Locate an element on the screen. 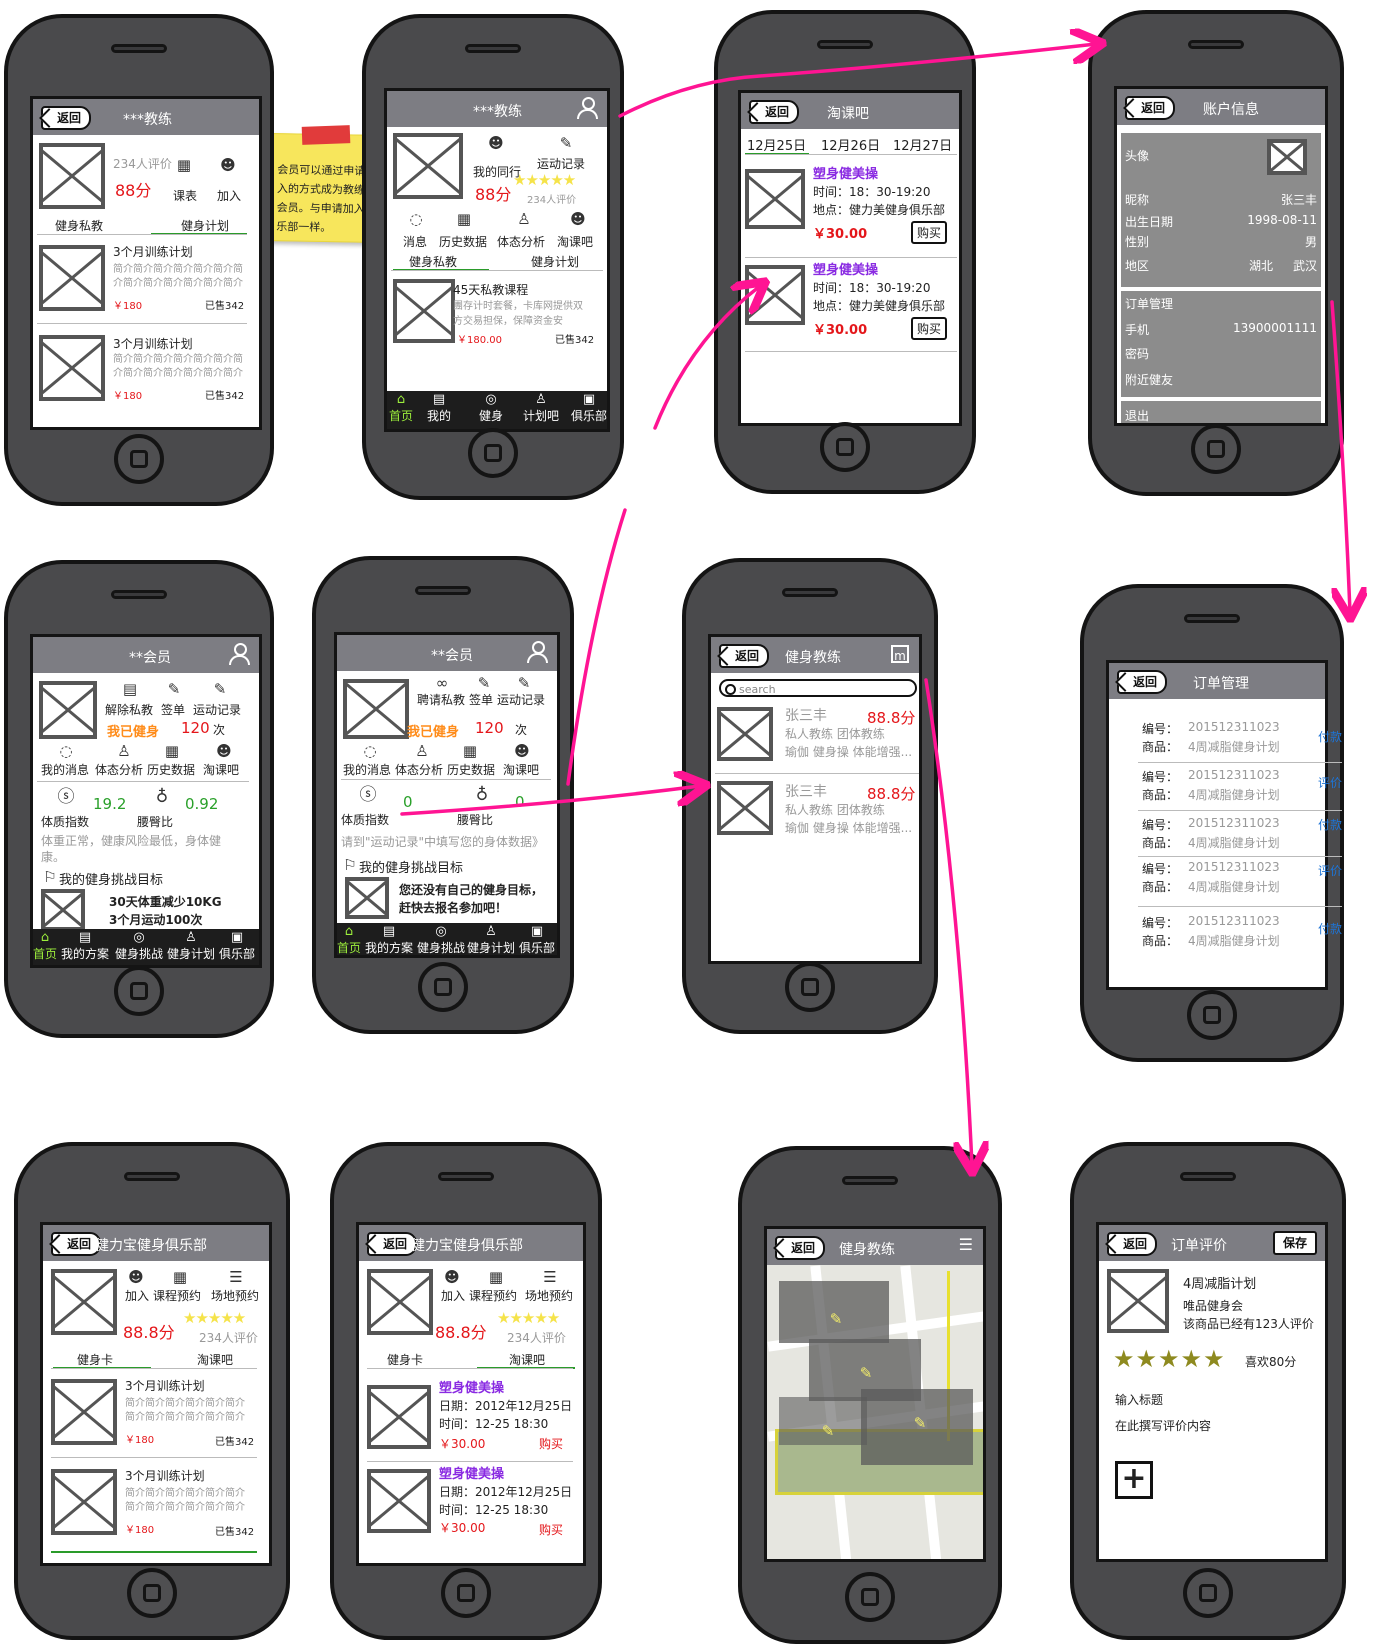 This screenshot has width=1390, height=1648. arrow-orders-to-ordermgmt is located at coordinates (1340, 456).